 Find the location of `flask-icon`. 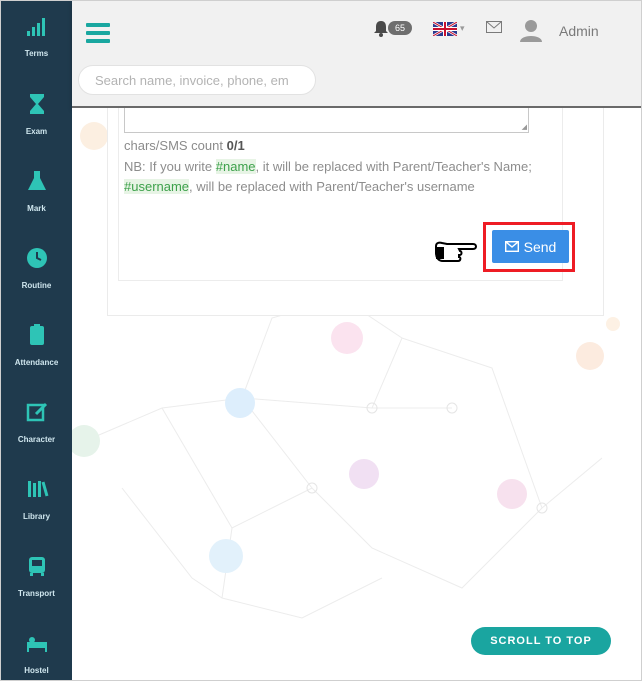

flask-icon is located at coordinates (36, 180).